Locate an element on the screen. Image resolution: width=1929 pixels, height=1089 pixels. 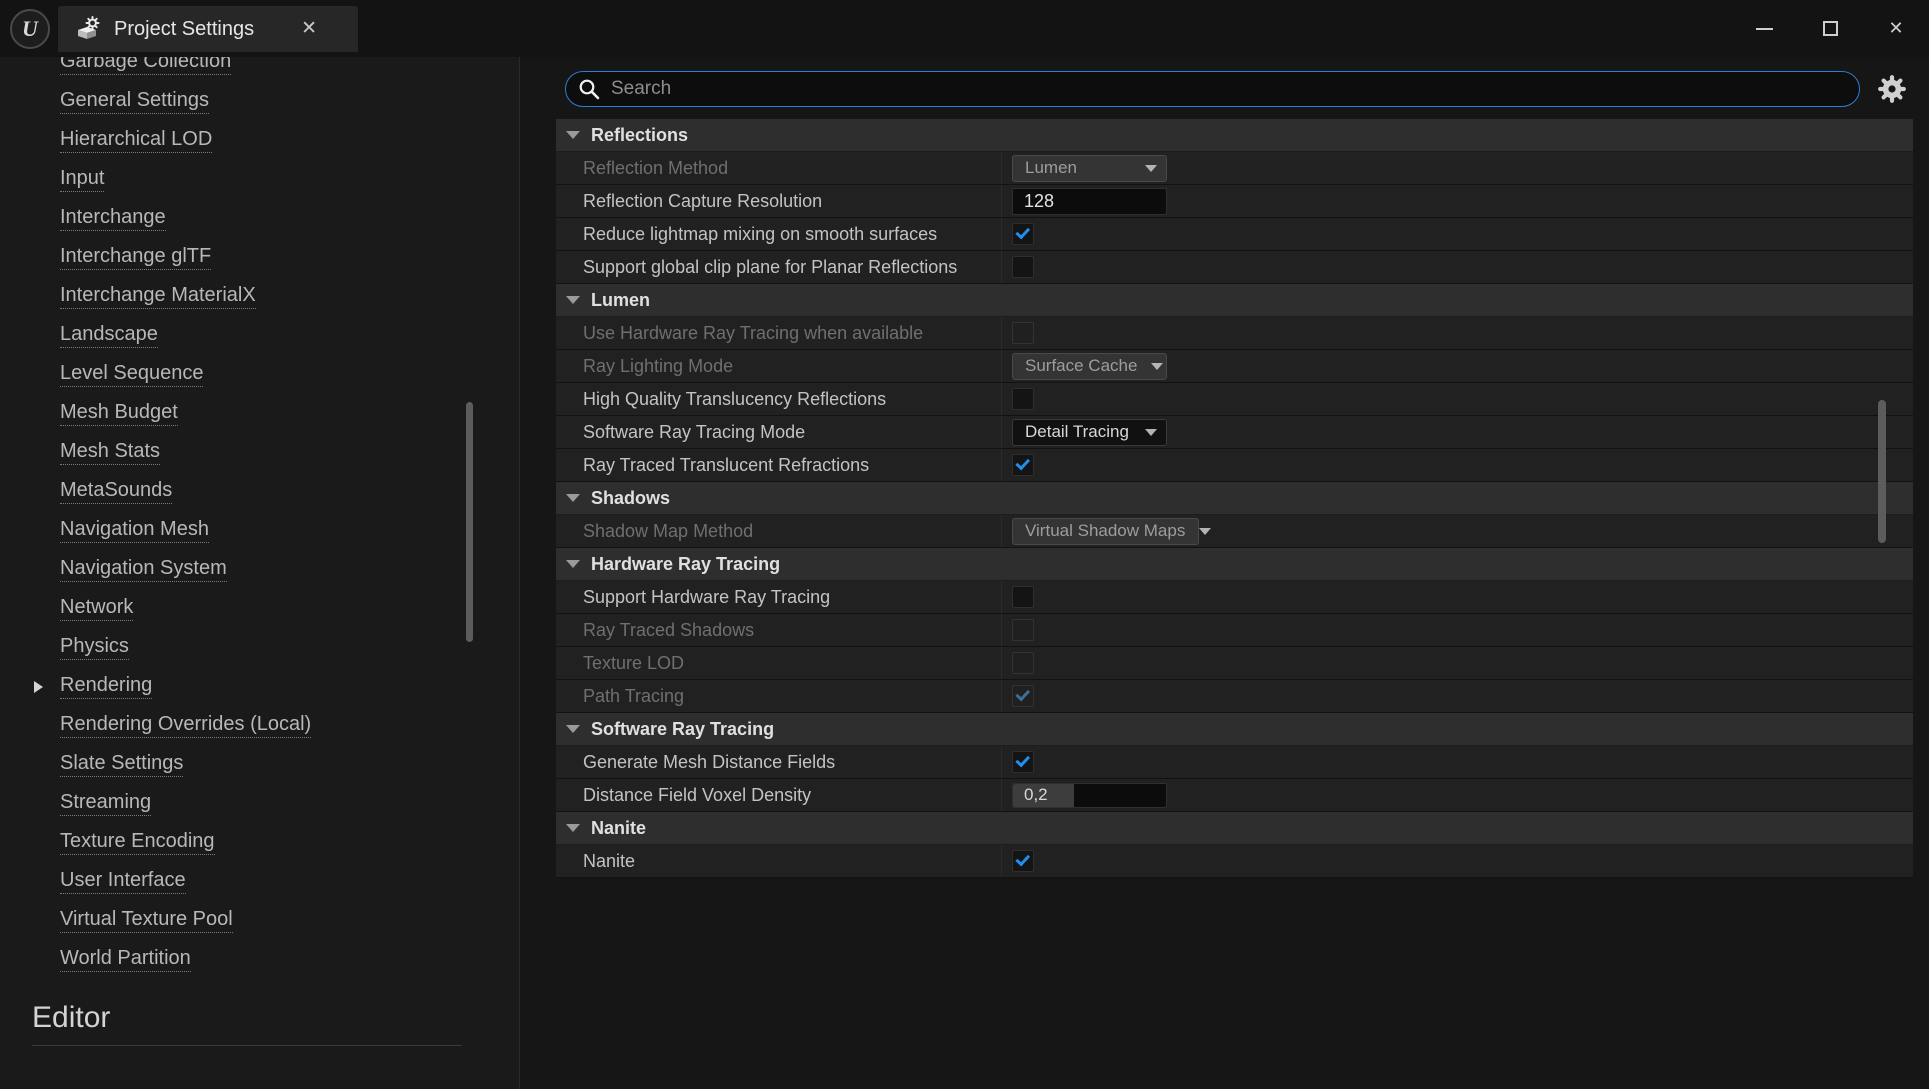
sidebar-item-rendering-overrides-local: Rendering Overrides (Local) is located at coordinates (235, 725).